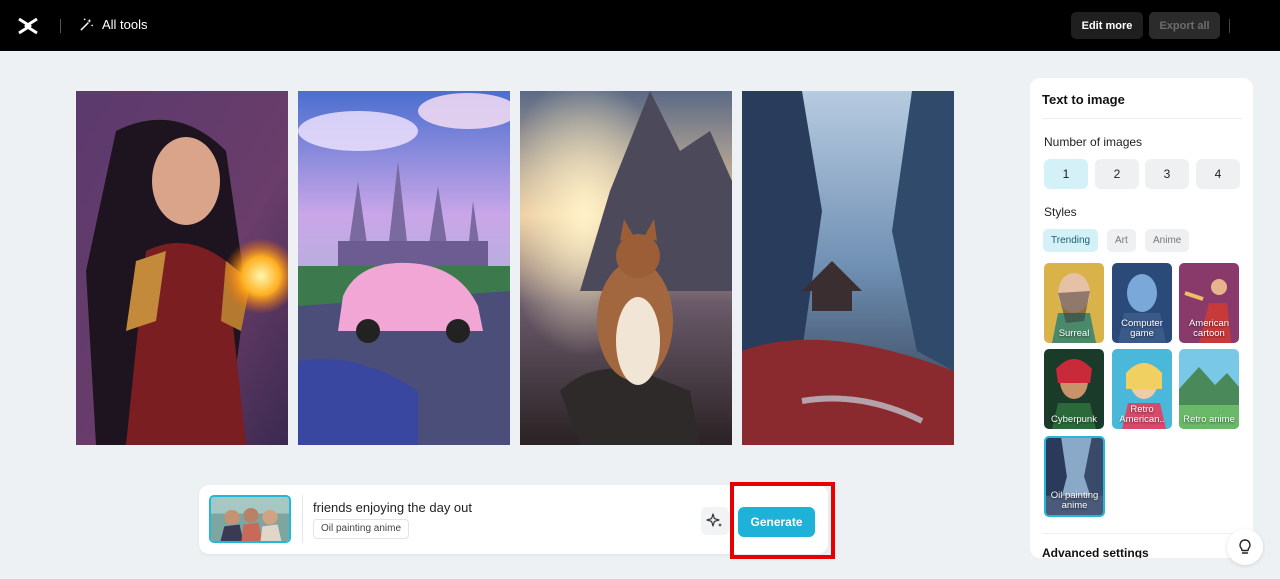 This screenshot has height=579, width=1280. Describe the element at coordinates (1074, 389) in the screenshot. I see `style-cyberpunk: Cyberpunk` at that location.